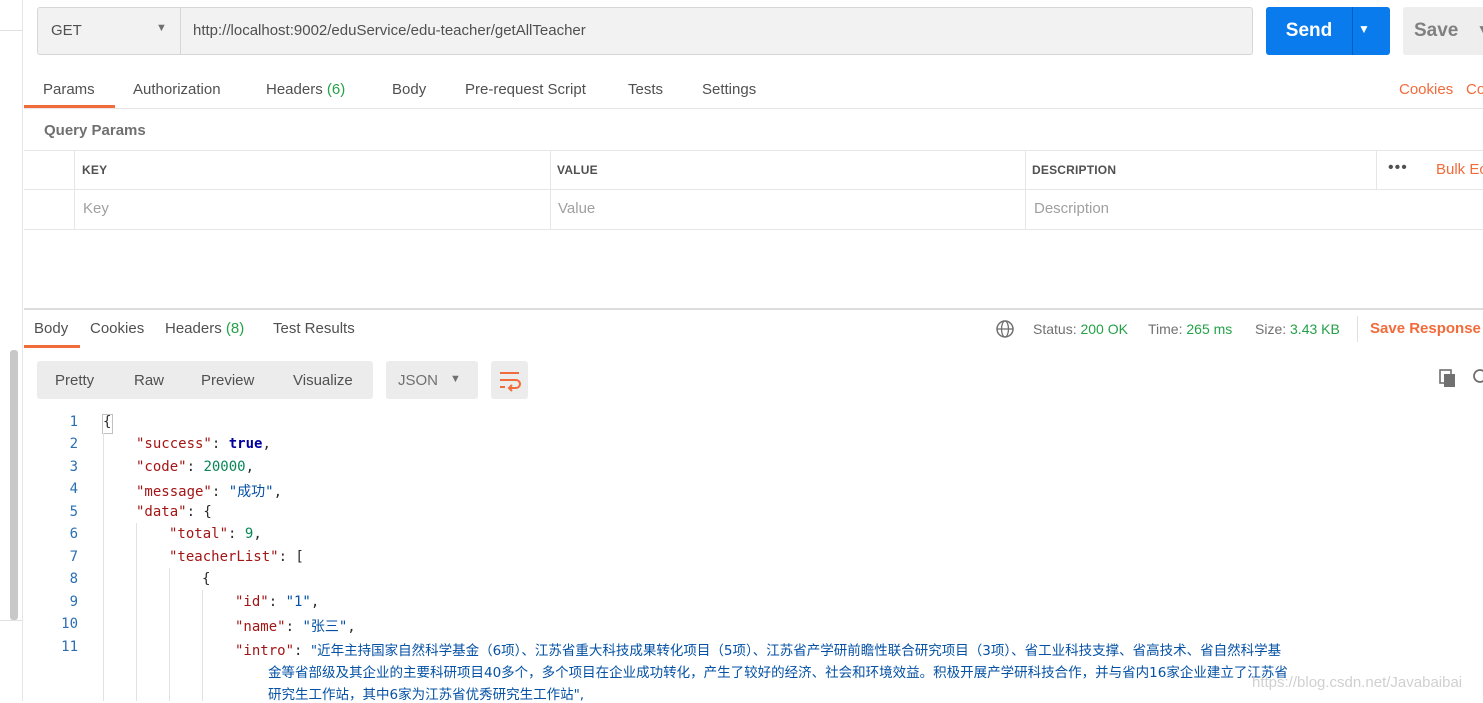 The image size is (1483, 703). I want to click on save-options-chevron-icon: ▼, so click(1480, 29).